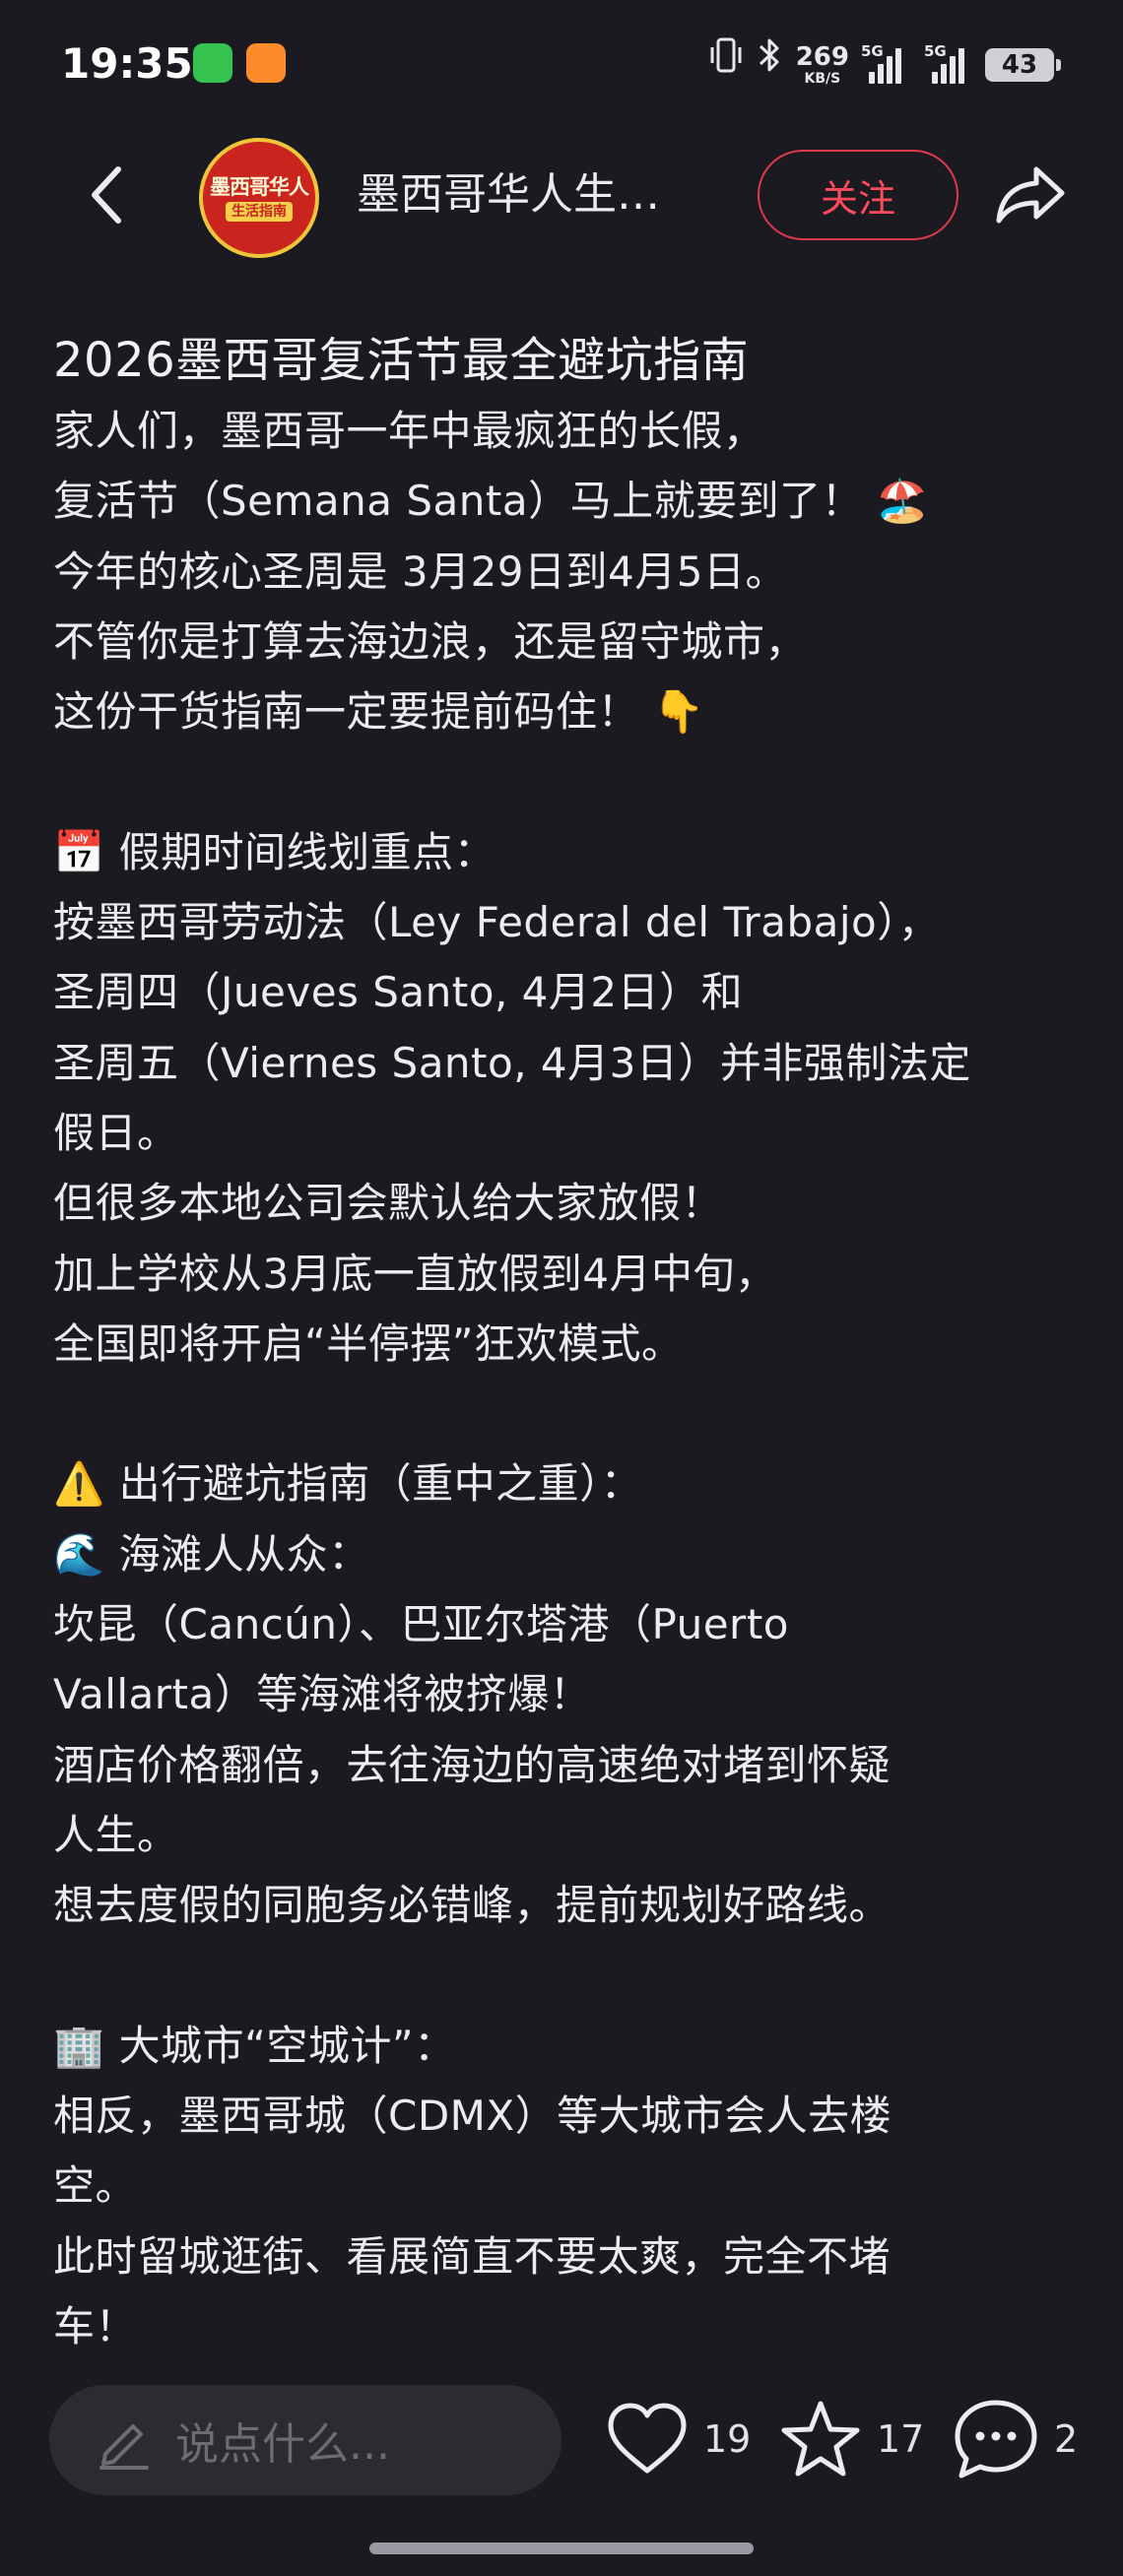  I want to click on home-indicator, so click(561, 2548).